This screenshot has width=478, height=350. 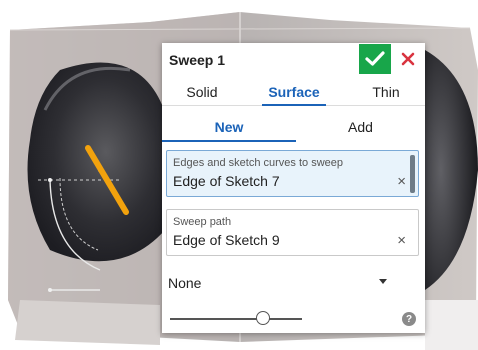 I want to click on dialog-header: Sweep 1, so click(x=293, y=59).